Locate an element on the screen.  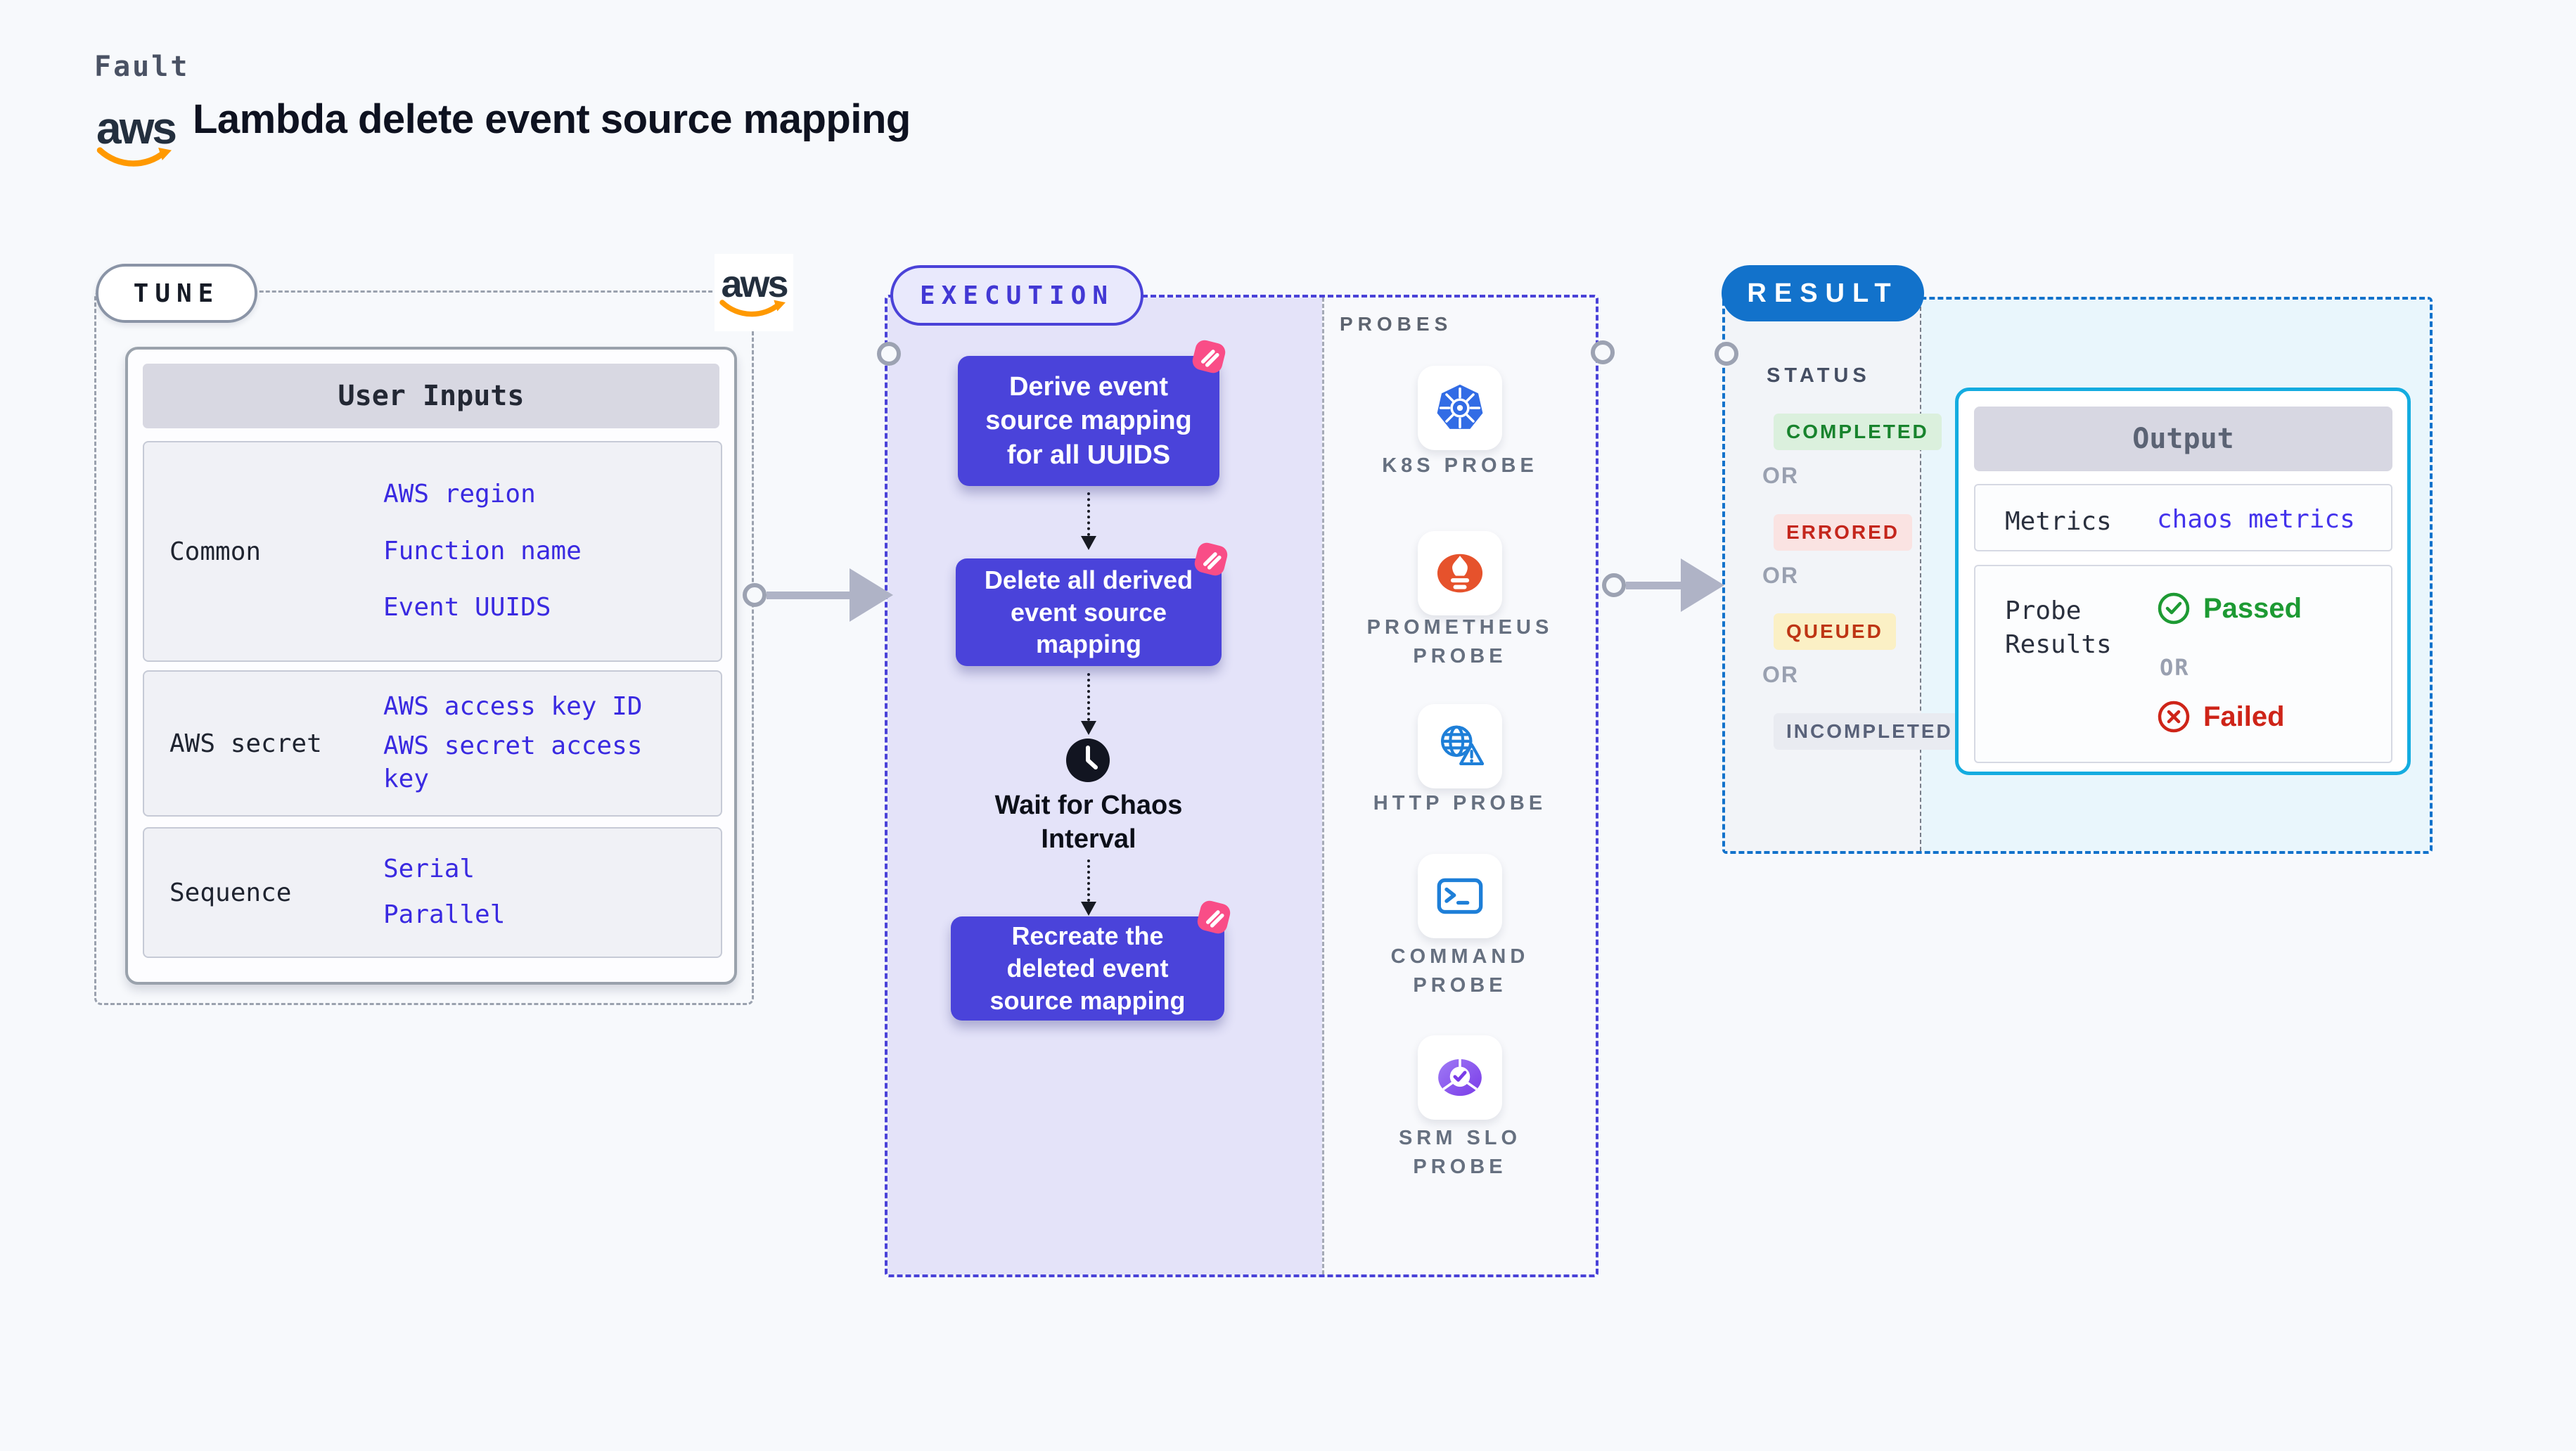
probe-card-http is located at coordinates (1460, 746).